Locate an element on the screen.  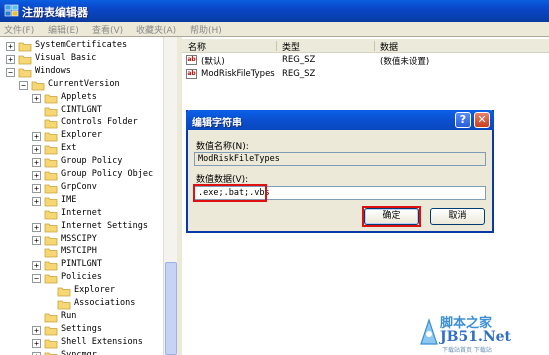
tree-item: Explorer is located at coordinates (85, 291).